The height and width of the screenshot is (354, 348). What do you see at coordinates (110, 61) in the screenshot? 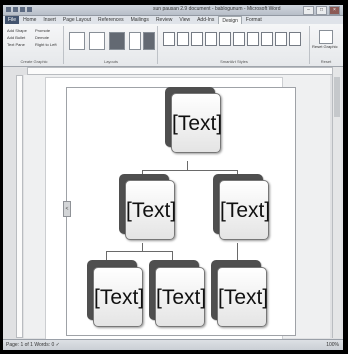
I see `layouts-label: Layouts` at bounding box center [110, 61].